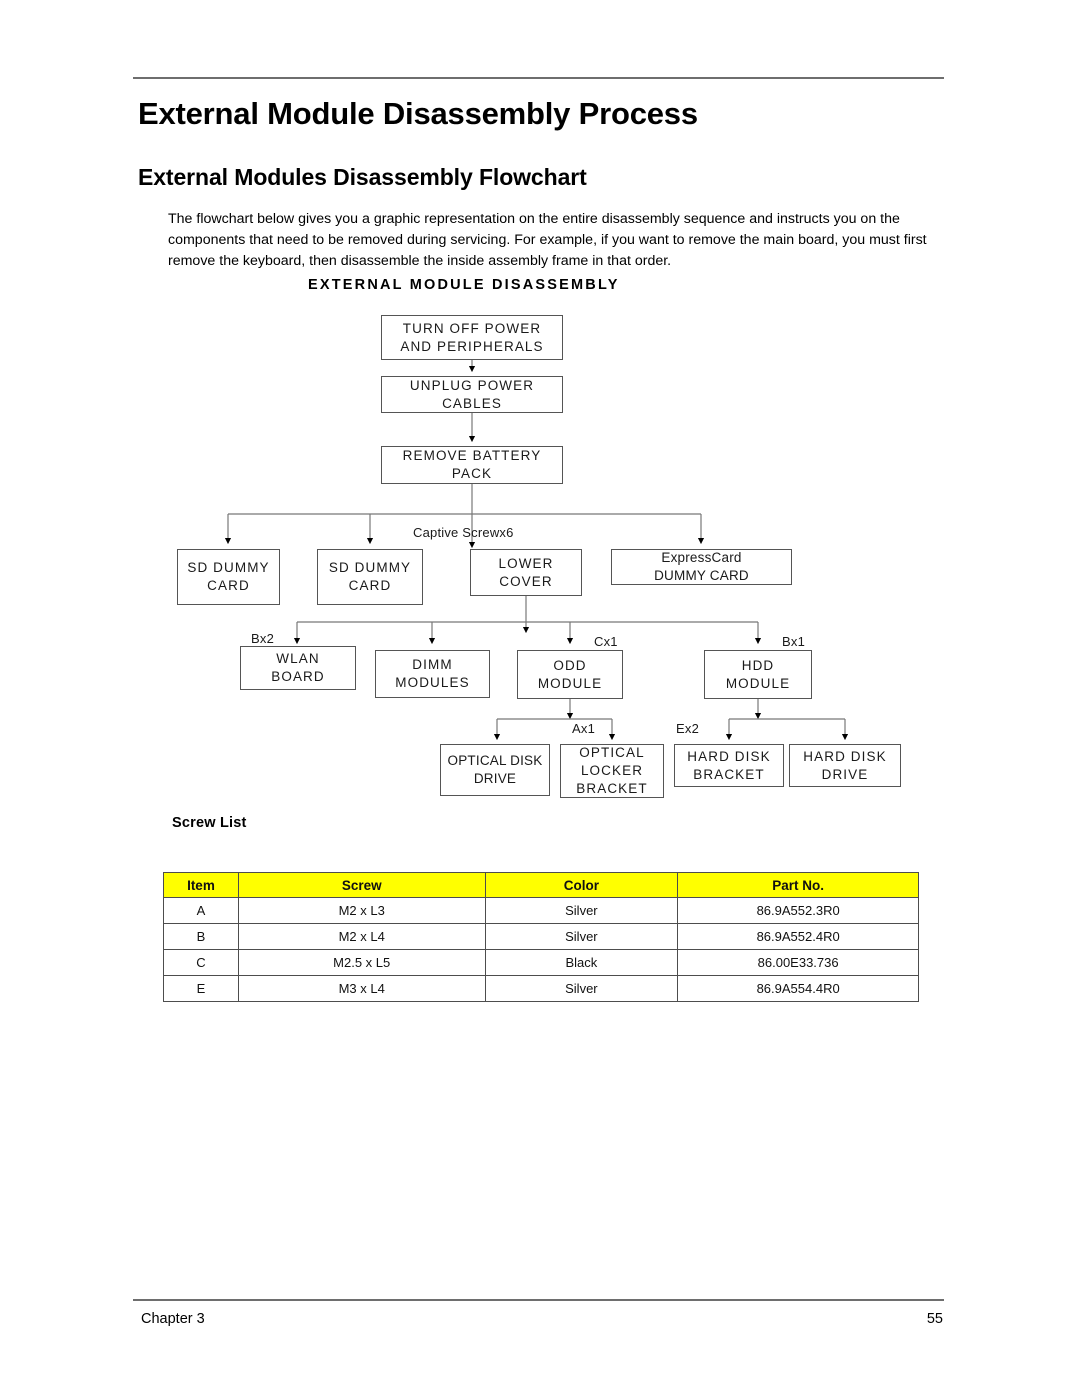 The height and width of the screenshot is (1397, 1080). Describe the element at coordinates (201, 936) in the screenshot. I see `cell-item: B` at that location.